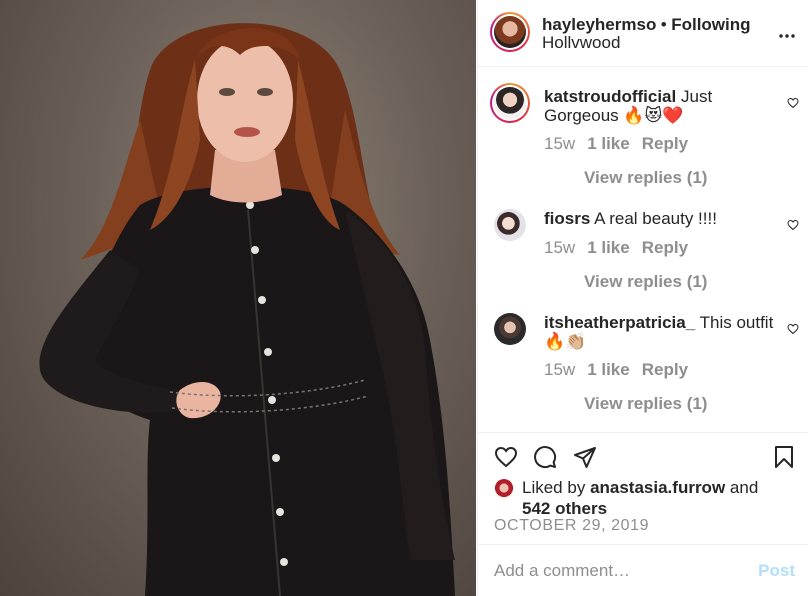  What do you see at coordinates (504, 489) in the screenshot?
I see `liker-avatar` at bounding box center [504, 489].